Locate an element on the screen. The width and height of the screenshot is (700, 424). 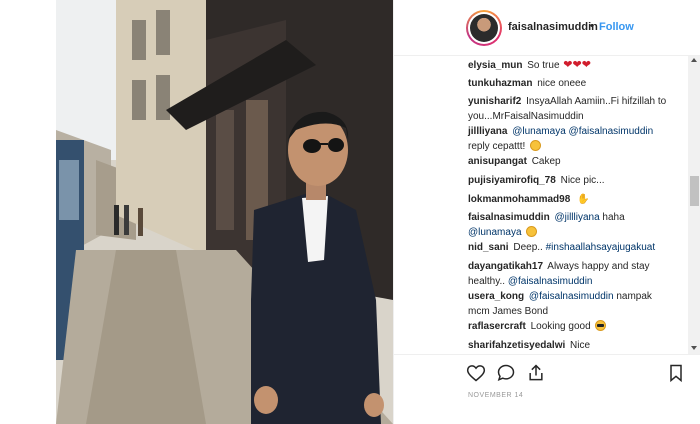
avatar is located at coordinates (484, 28).